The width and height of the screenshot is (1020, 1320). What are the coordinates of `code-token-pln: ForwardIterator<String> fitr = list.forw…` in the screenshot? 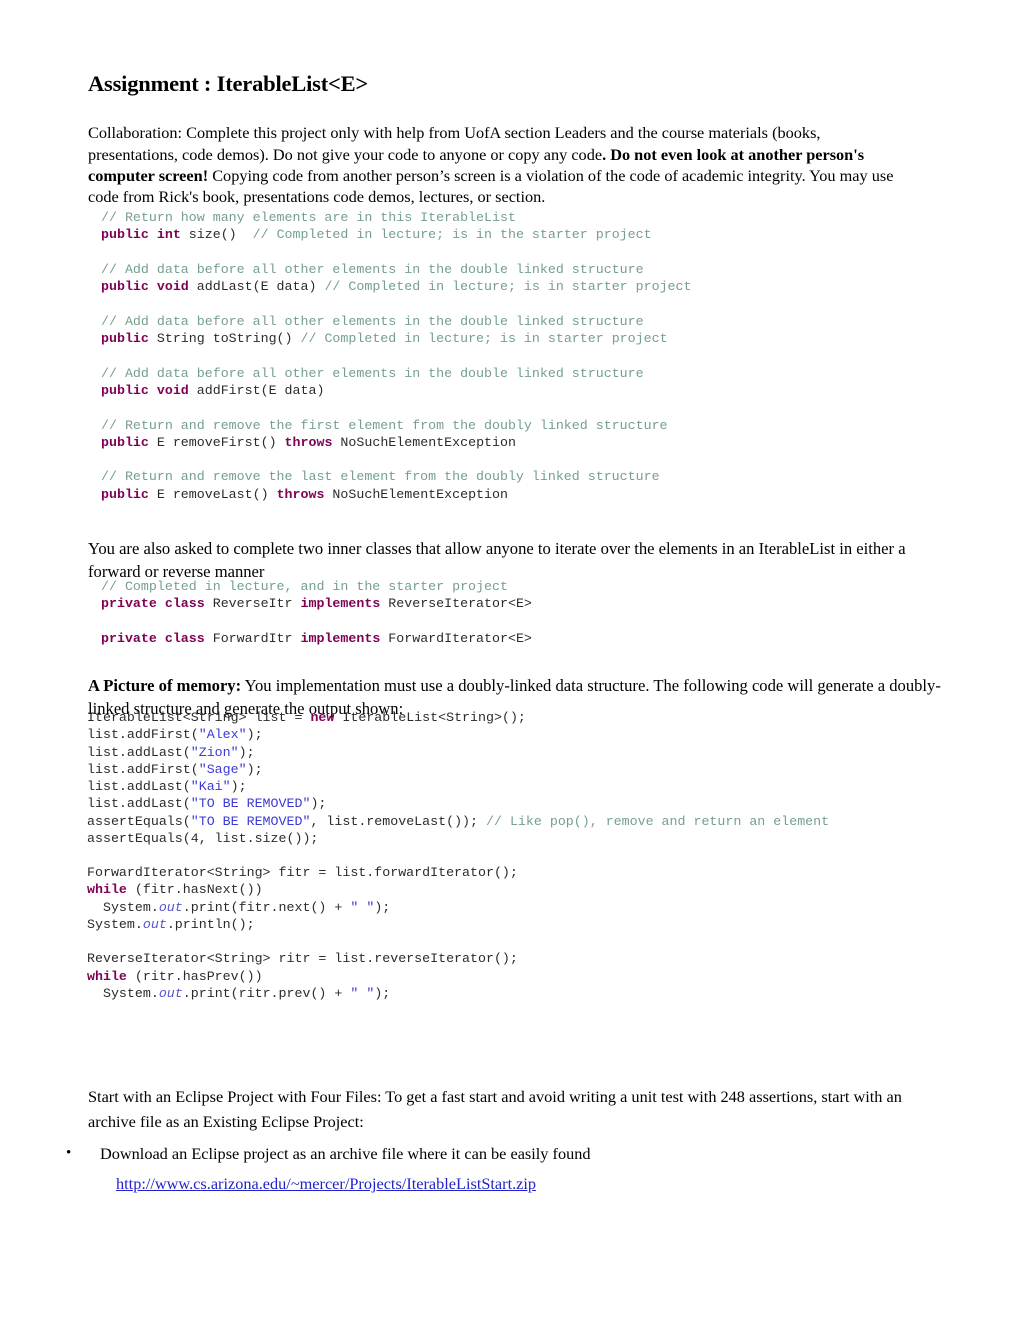 It's located at (302, 872).